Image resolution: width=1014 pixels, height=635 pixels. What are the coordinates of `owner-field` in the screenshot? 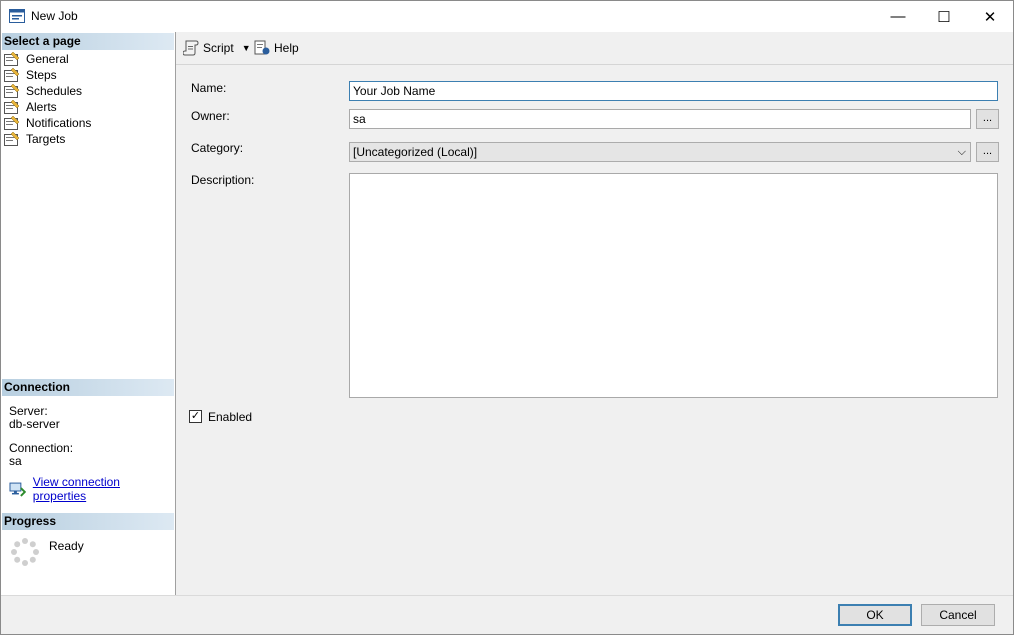 It's located at (660, 119).